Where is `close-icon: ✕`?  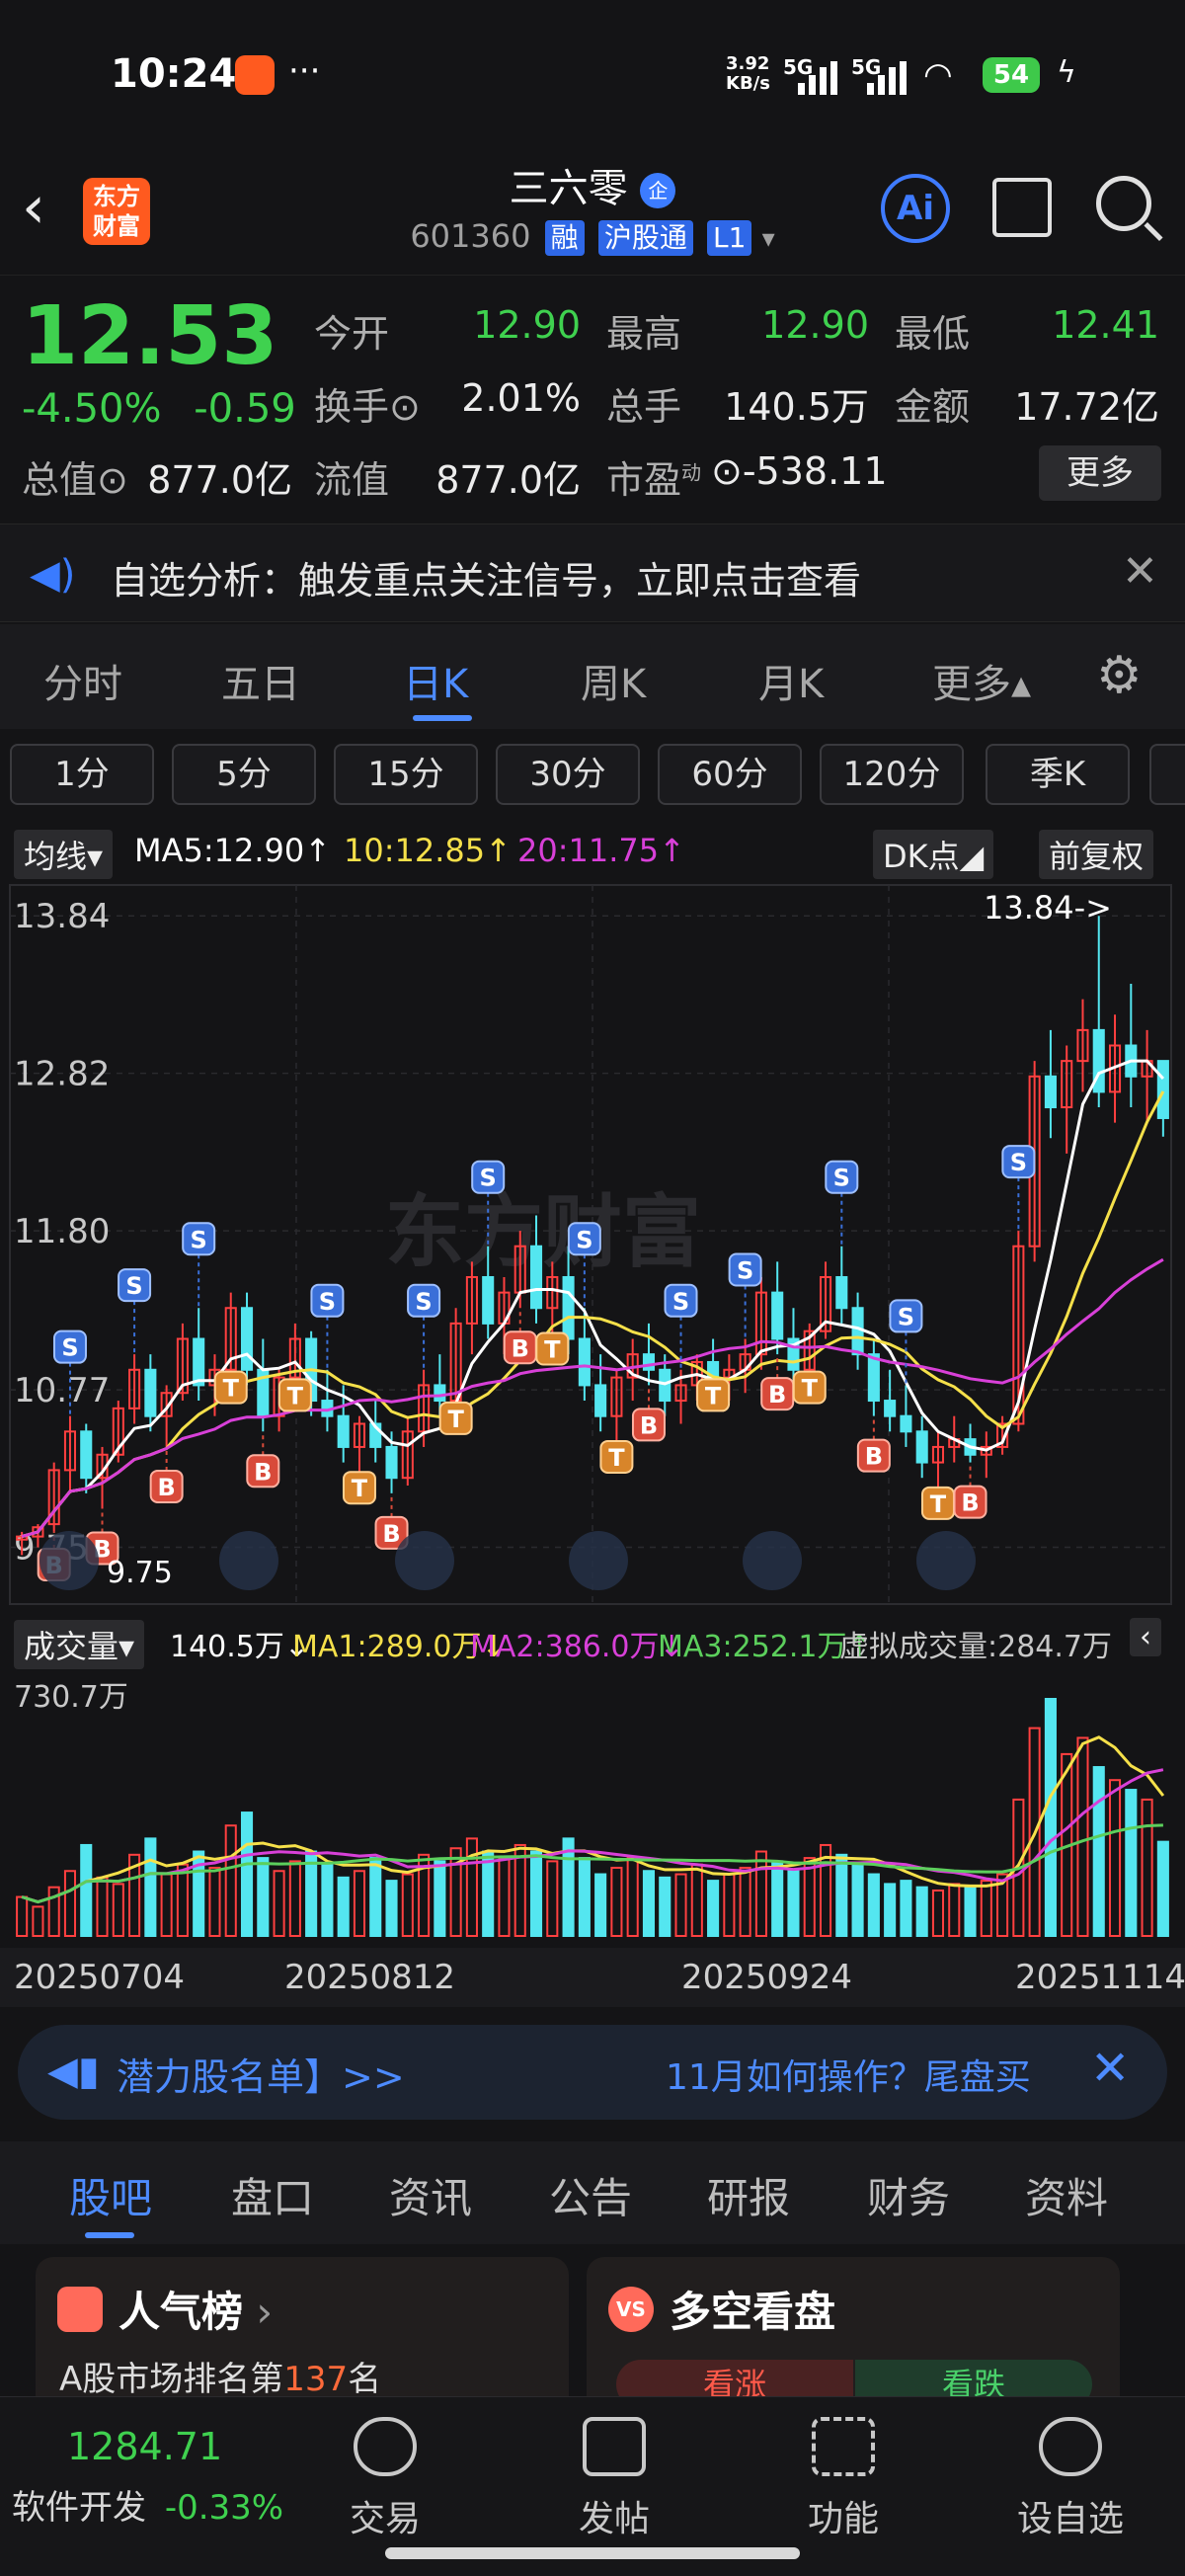 close-icon: ✕ is located at coordinates (1140, 571).